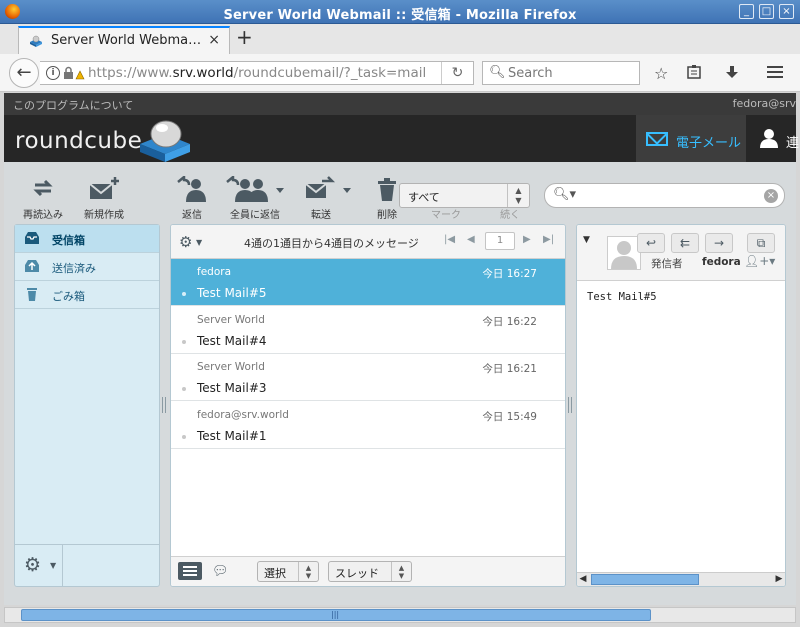 The height and width of the screenshot is (627, 800). What do you see at coordinates (769, 138) in the screenshot?
I see `person-icon` at bounding box center [769, 138].